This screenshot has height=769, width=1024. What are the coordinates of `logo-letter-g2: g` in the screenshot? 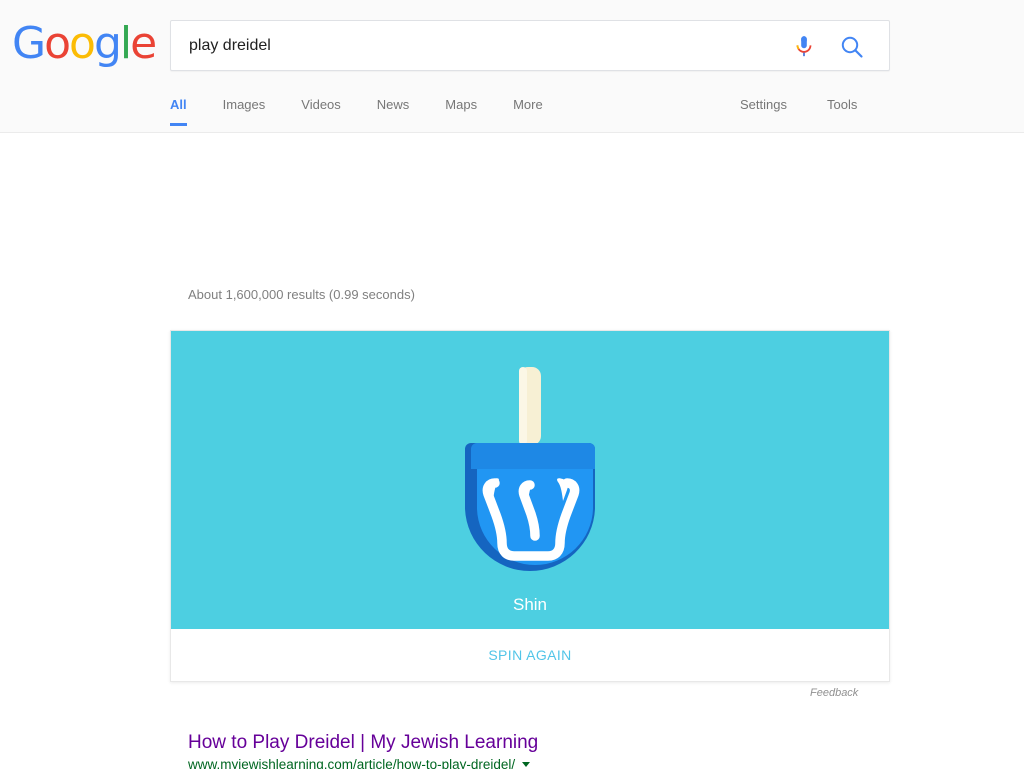 It's located at (107, 43).